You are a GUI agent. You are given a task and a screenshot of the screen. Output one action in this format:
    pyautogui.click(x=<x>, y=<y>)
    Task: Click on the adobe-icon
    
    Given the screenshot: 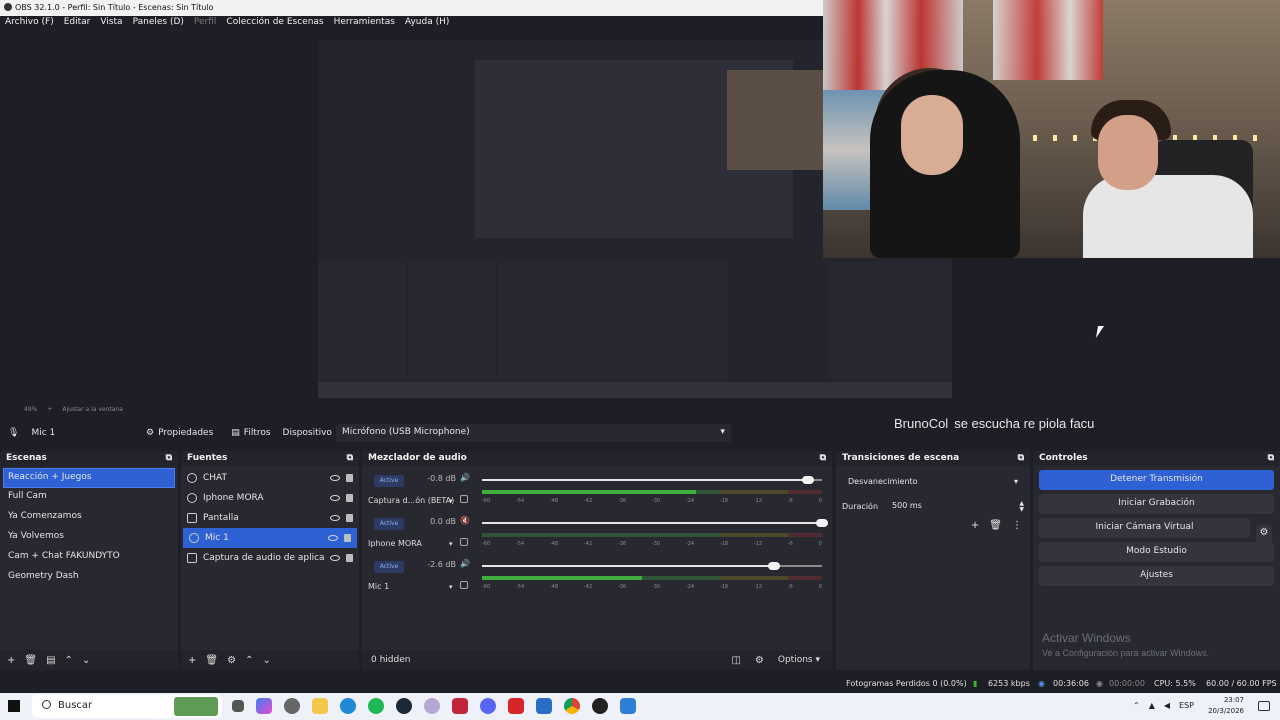 What is the action you would take?
    pyautogui.click(x=516, y=706)
    